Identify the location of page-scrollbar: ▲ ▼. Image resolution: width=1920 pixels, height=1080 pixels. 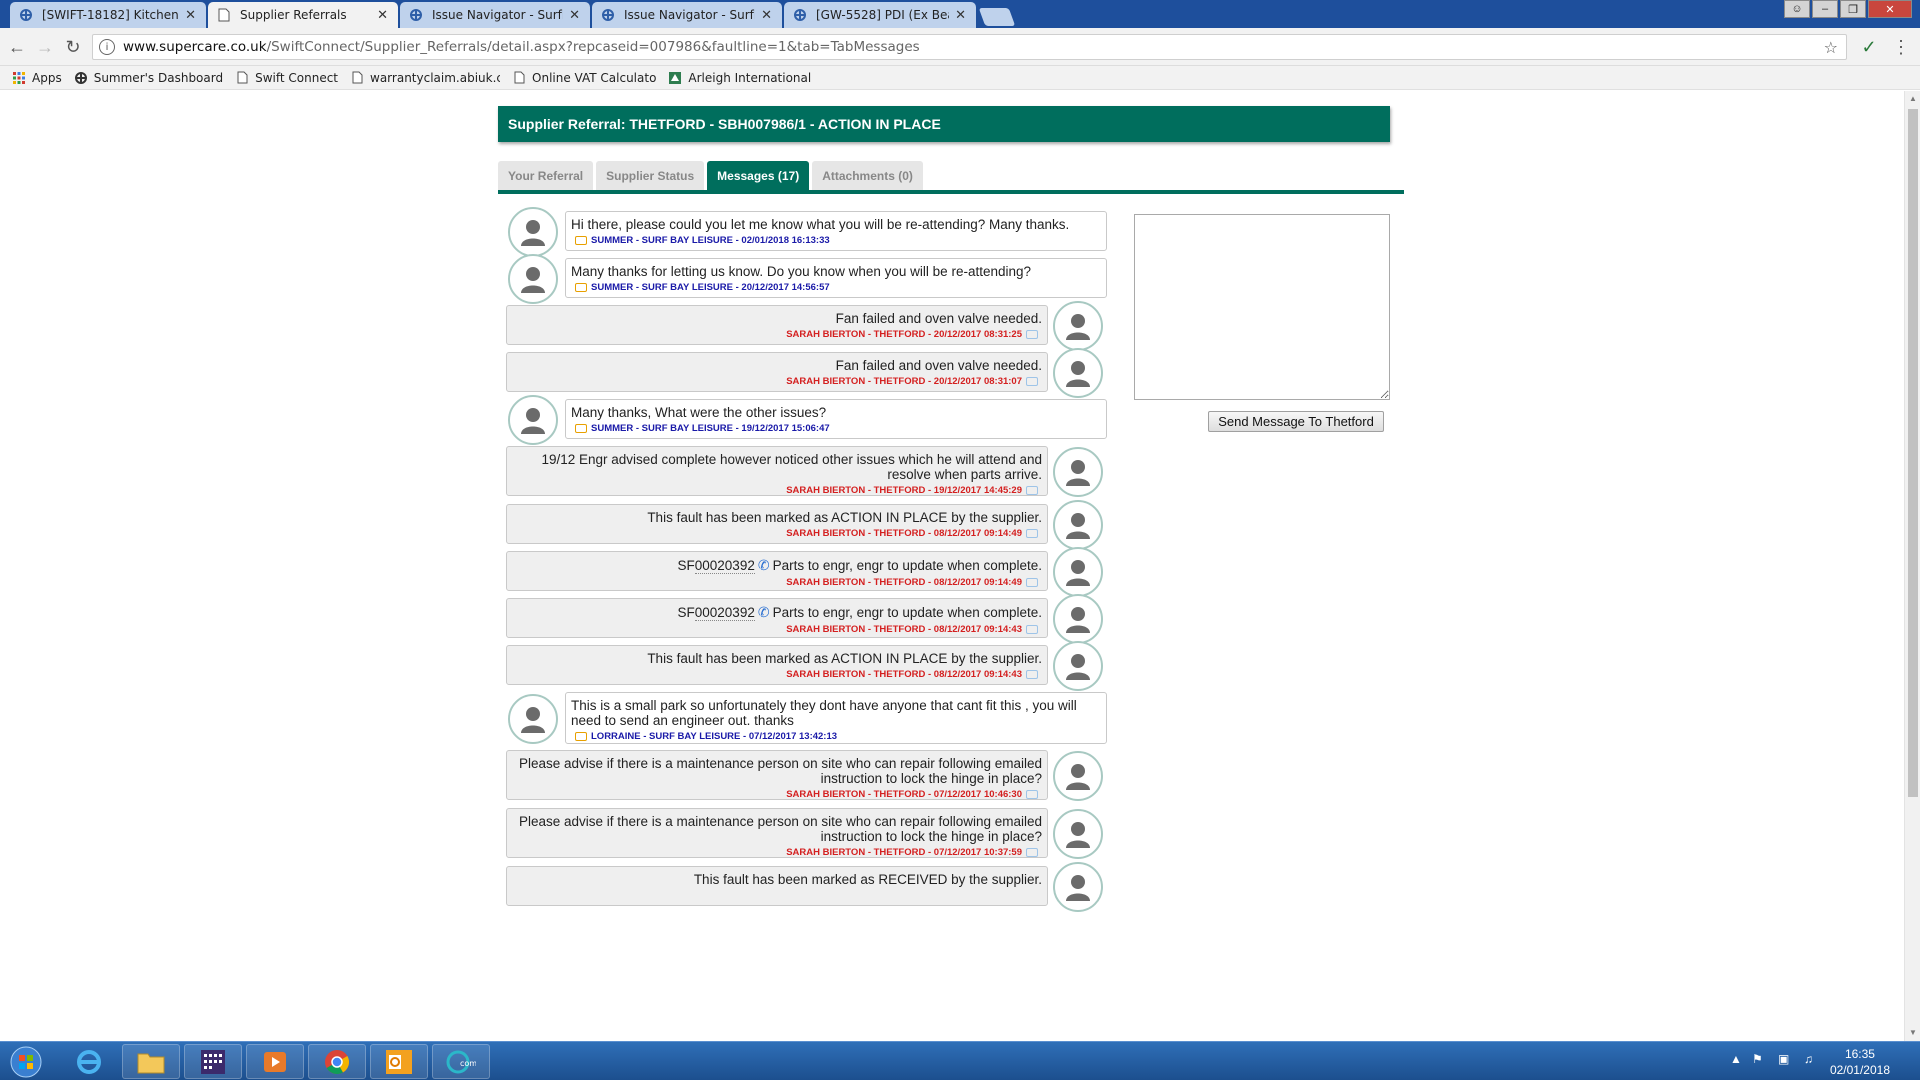
(1912, 566).